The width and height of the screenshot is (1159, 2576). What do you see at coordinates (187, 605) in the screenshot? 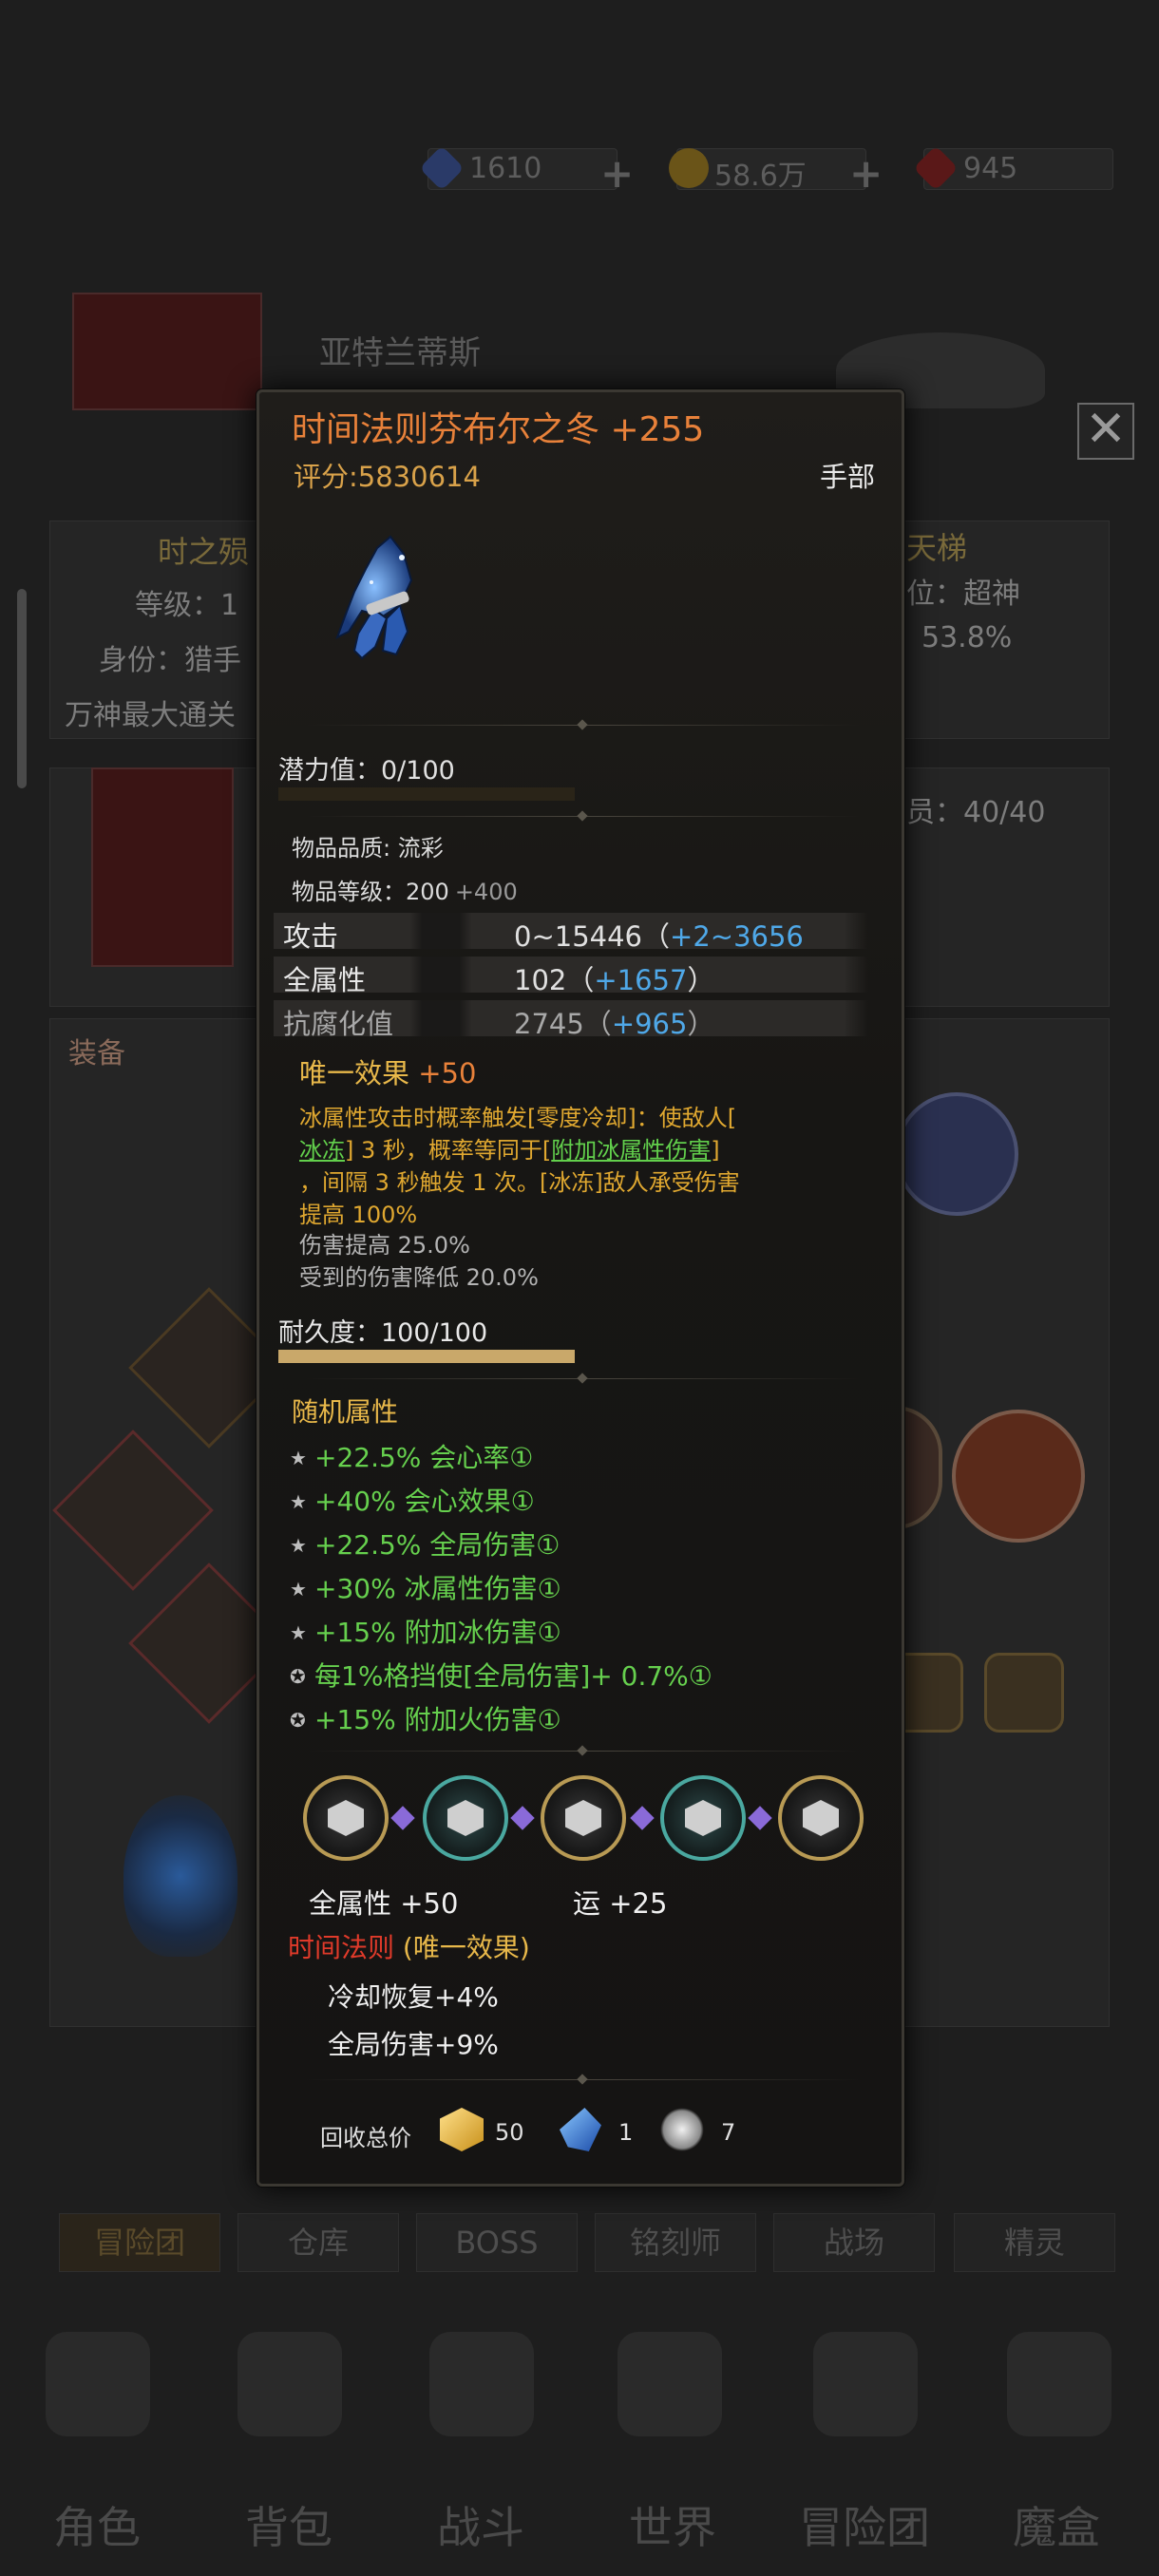
I see `level-text: 等级：1` at bounding box center [187, 605].